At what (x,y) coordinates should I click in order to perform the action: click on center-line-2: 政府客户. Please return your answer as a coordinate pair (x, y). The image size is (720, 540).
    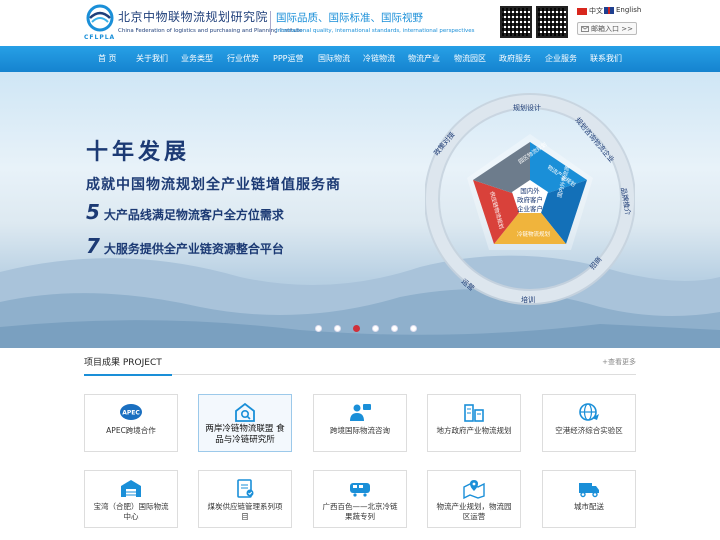
    Looking at the image, I should click on (530, 199).